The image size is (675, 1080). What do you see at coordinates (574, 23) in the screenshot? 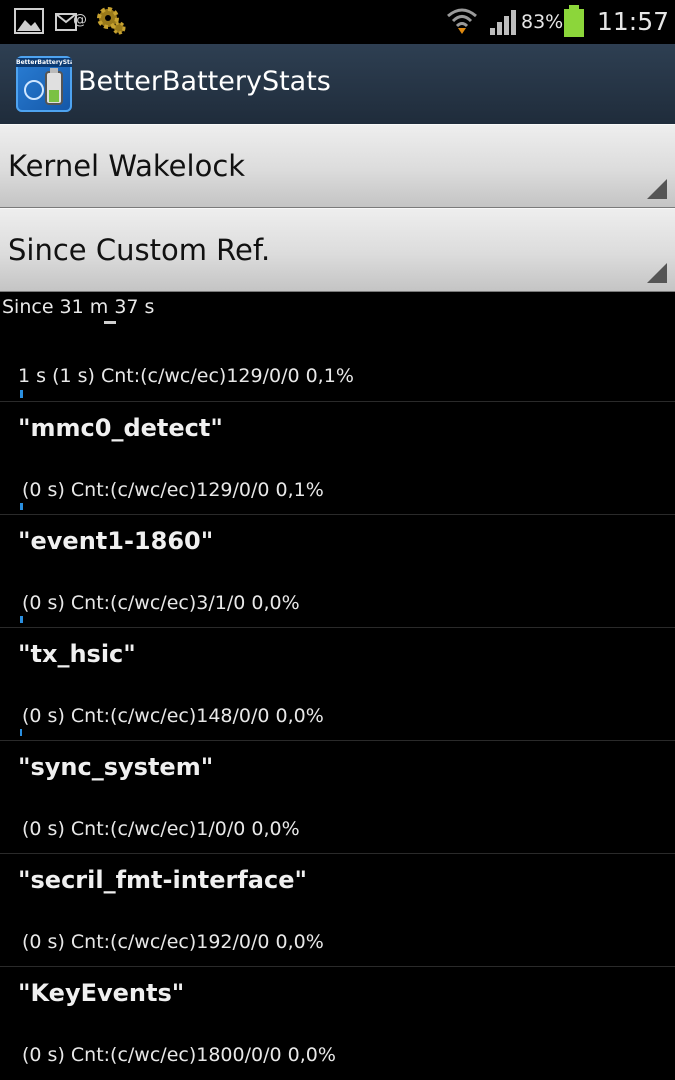
I see `battery-icon` at bounding box center [574, 23].